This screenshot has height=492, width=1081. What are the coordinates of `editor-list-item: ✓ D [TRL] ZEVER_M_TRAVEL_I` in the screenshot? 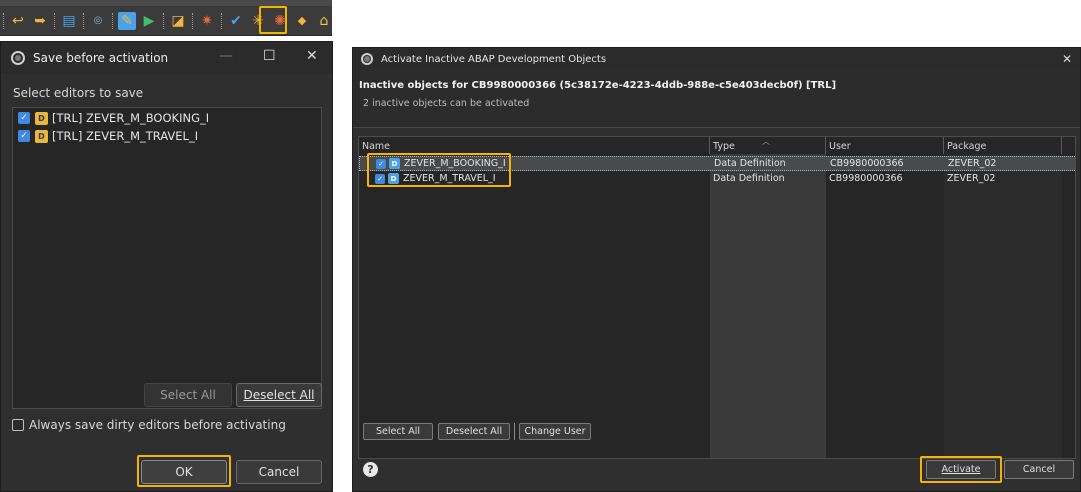 It's located at (167, 136).